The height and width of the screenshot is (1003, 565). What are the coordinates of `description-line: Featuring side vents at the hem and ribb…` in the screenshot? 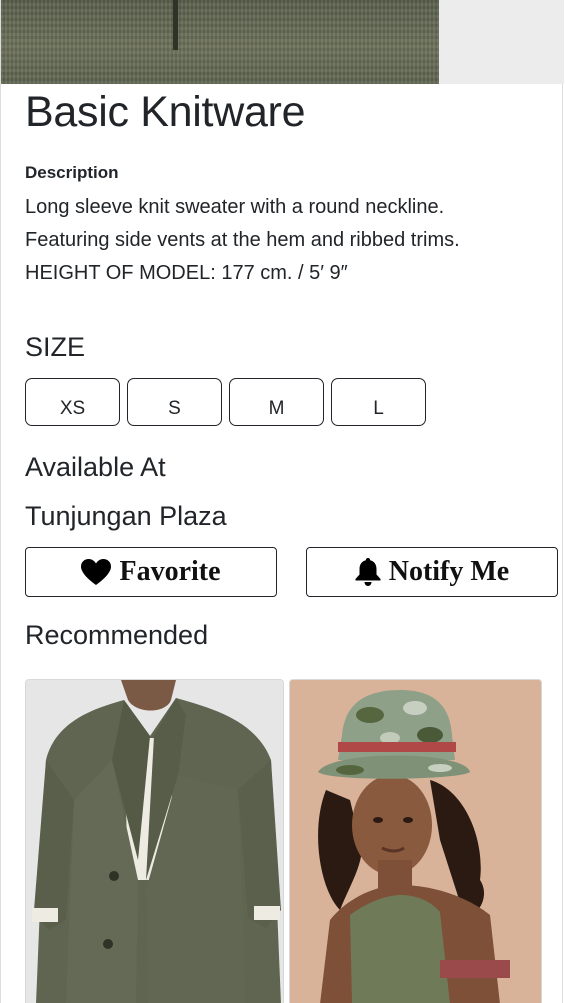 It's located at (242, 240).